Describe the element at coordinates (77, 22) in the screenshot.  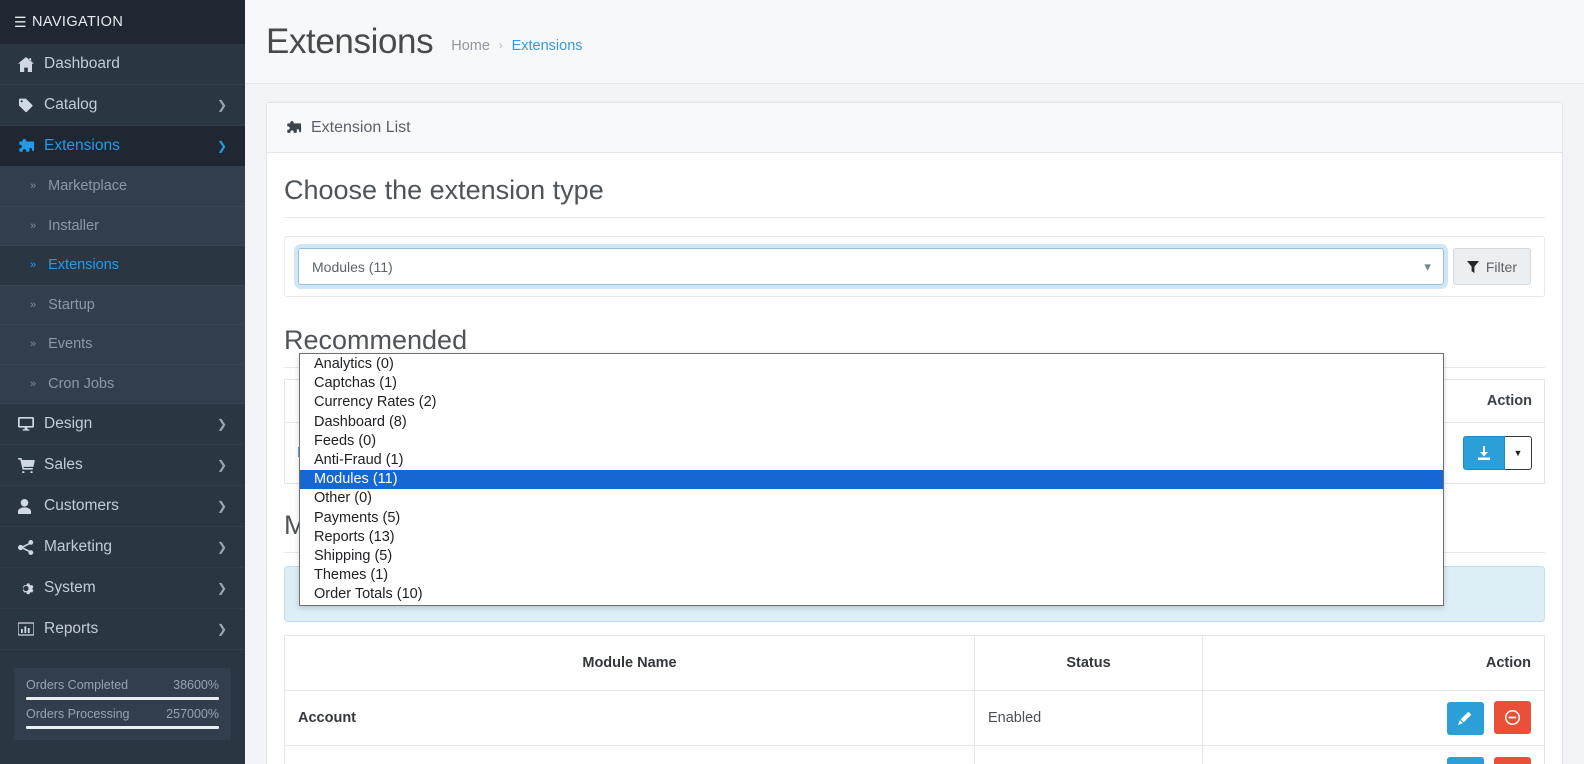
I see `navigation-header-label: NAVIGATION` at that location.